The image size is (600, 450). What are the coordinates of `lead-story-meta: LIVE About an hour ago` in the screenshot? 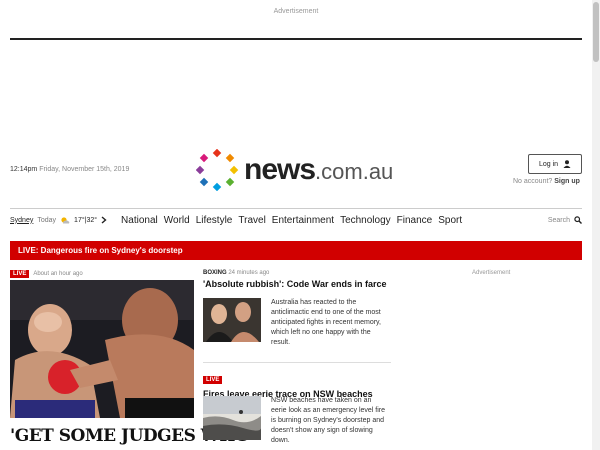 It's located at (46, 274).